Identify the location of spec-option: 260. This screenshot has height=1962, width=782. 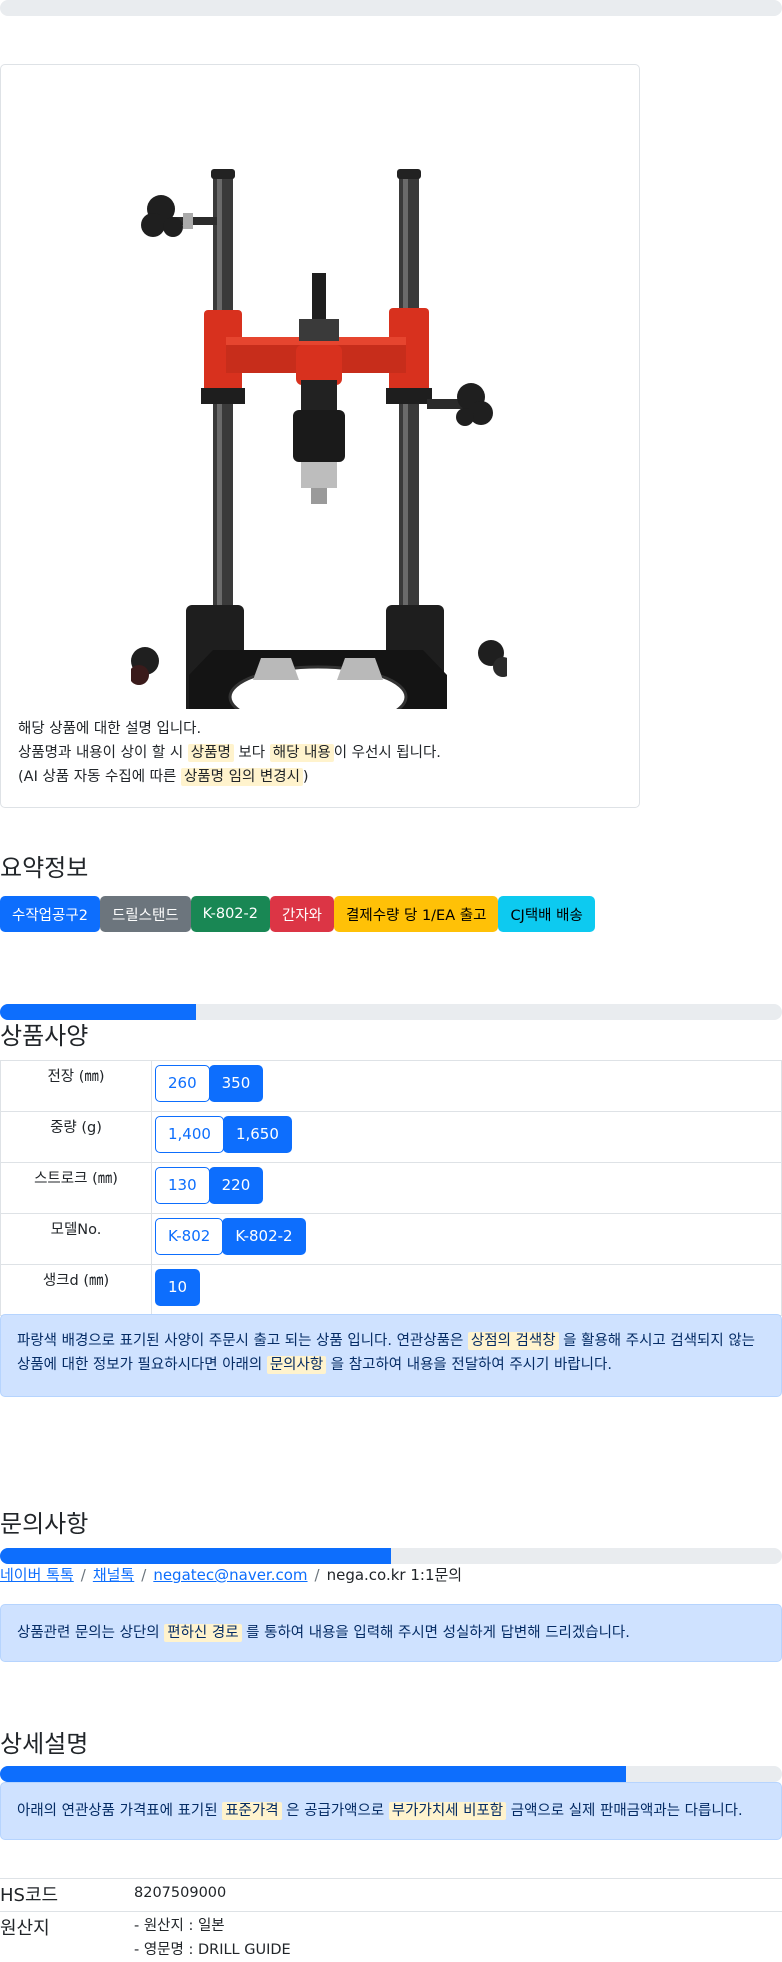
(182, 1083).